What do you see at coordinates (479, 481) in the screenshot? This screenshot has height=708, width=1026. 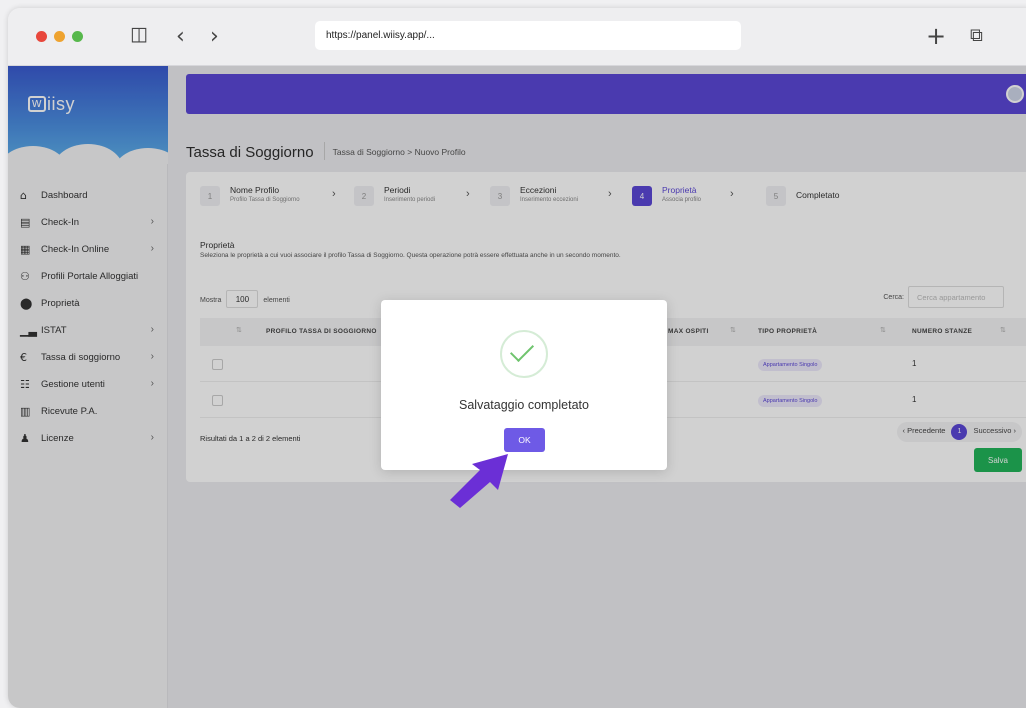 I see `pointer-arrow-icon` at bounding box center [479, 481].